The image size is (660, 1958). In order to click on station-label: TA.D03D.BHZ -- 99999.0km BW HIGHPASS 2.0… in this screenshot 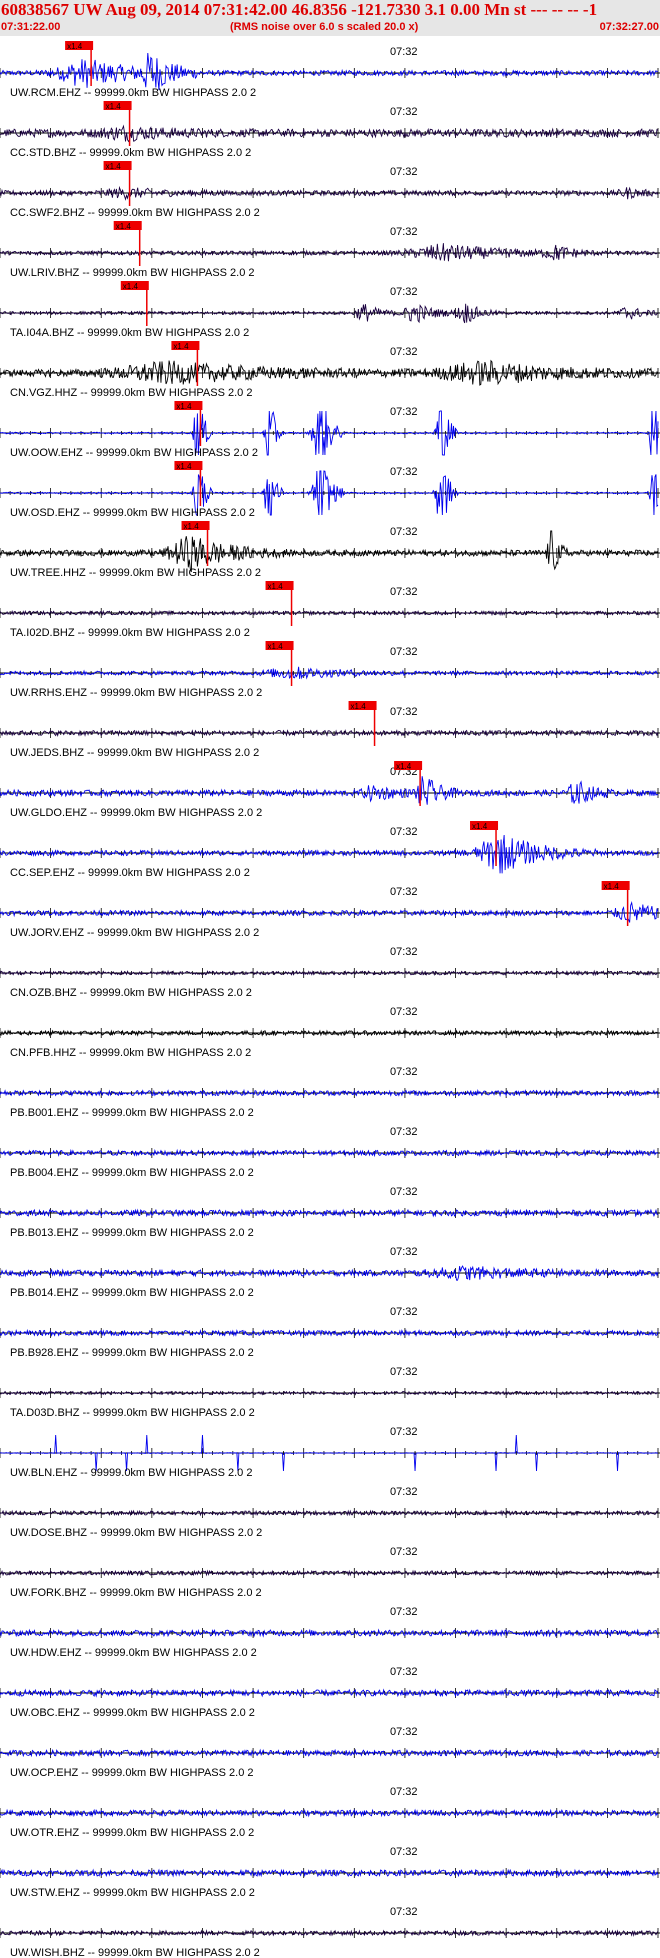, I will do `click(132, 1413)`.